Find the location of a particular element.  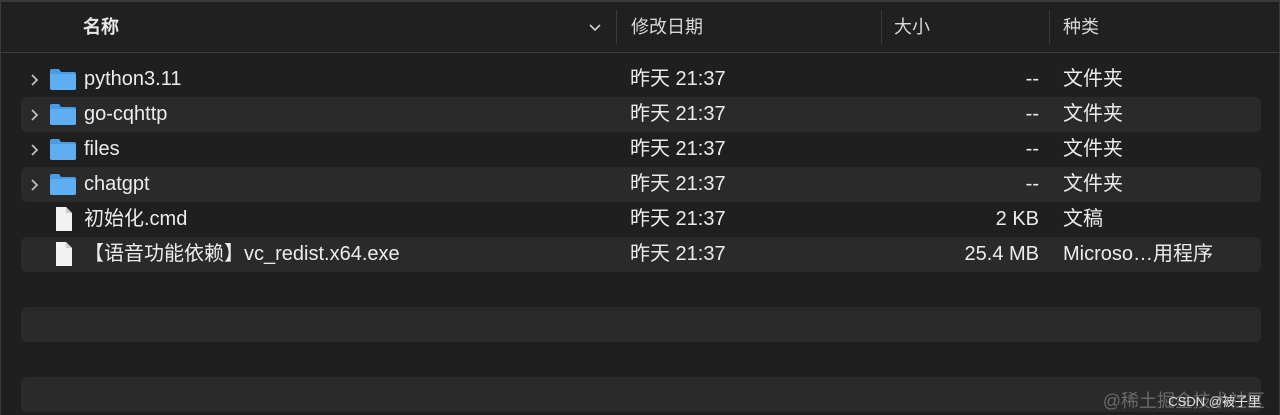

file-row: files 昨天 21:37 -- 文件夹 is located at coordinates (641, 149).